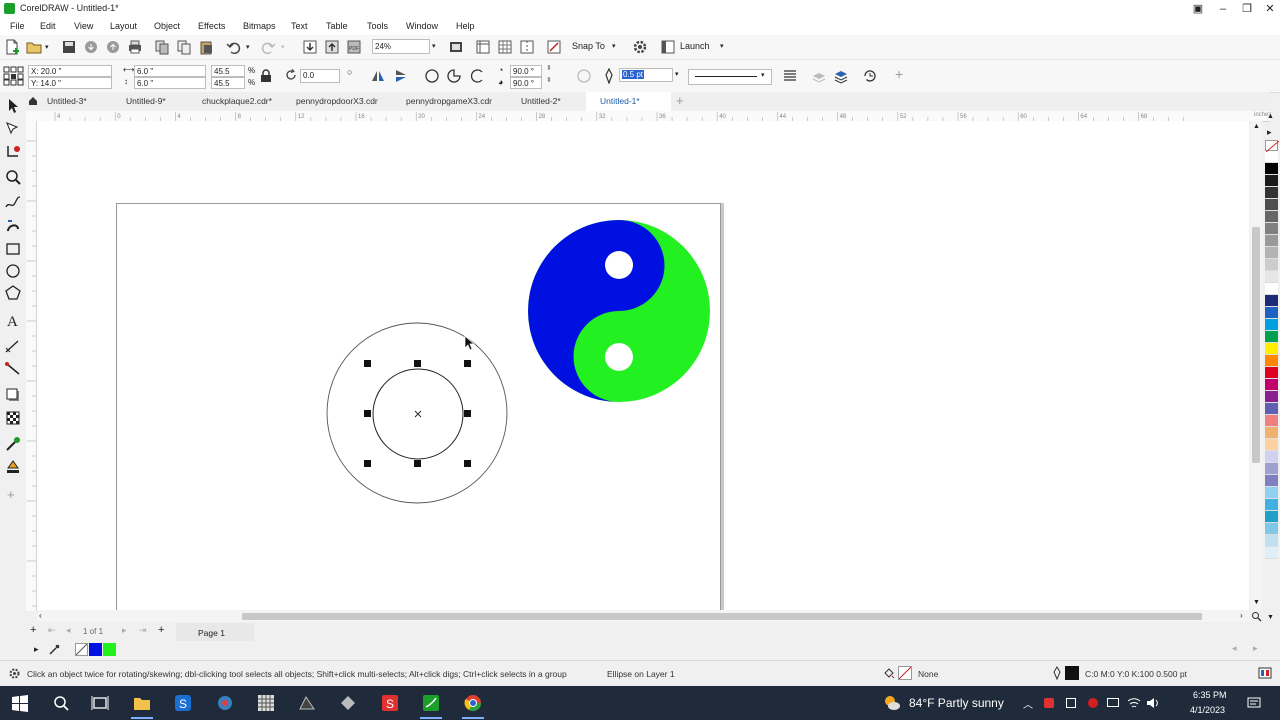 Image resolution: width=1280 pixels, height=720 pixels. I want to click on freehand-tool-icon, so click(13, 202).